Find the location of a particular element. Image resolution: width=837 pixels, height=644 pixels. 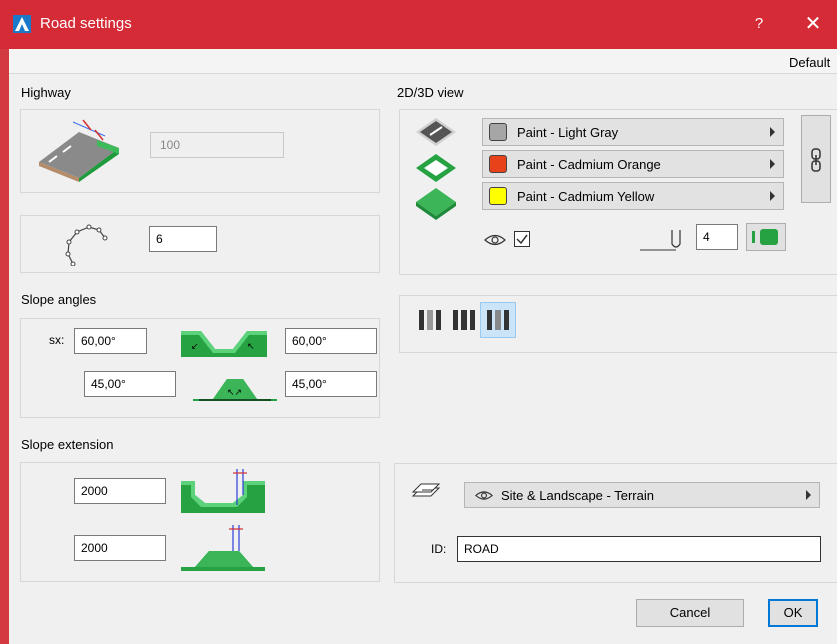

cut-extension-icon is located at coordinates (223, 490).